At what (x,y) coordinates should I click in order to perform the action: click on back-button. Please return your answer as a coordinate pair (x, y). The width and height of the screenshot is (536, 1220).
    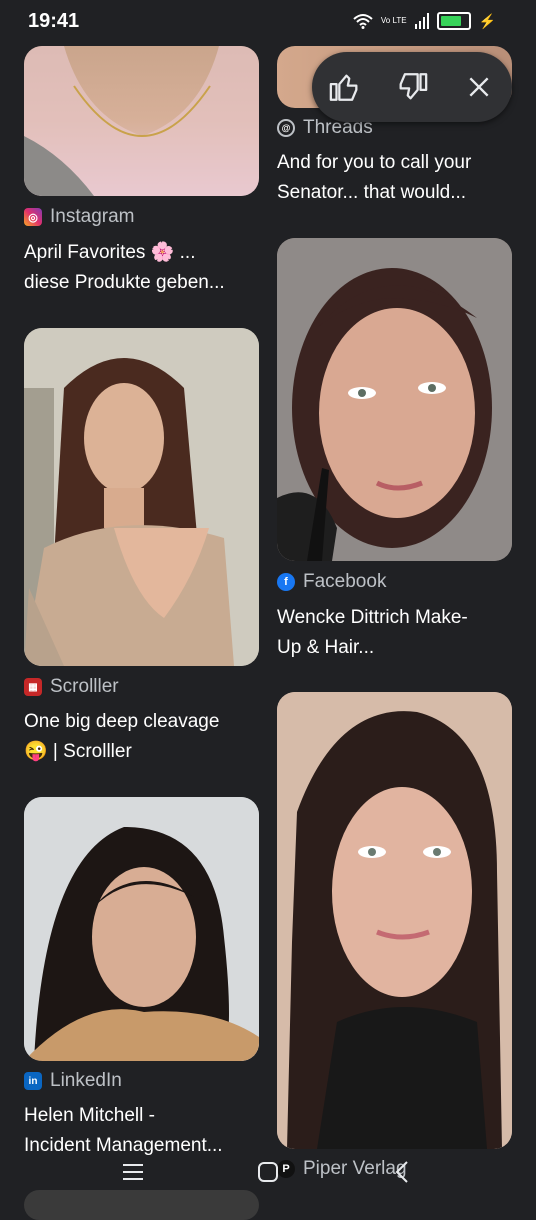
    Looking at the image, I should click on (402, 1172).